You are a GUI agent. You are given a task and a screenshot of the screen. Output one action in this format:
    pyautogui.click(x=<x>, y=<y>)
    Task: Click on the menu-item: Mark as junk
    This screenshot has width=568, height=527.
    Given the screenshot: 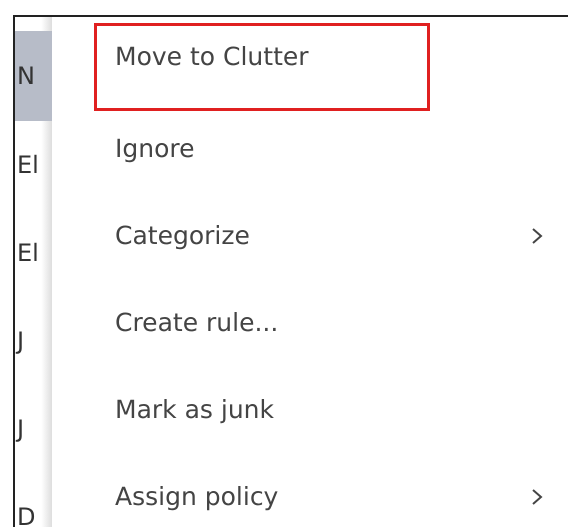 What is the action you would take?
    pyautogui.click(x=331, y=409)
    